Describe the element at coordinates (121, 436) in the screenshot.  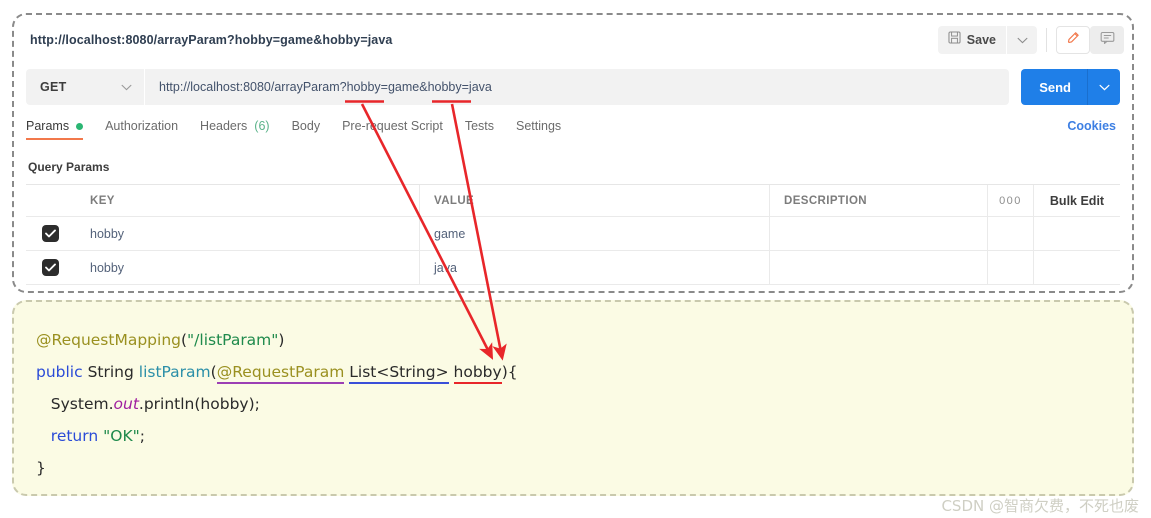
I see `code-string-ok: "OK"` at that location.